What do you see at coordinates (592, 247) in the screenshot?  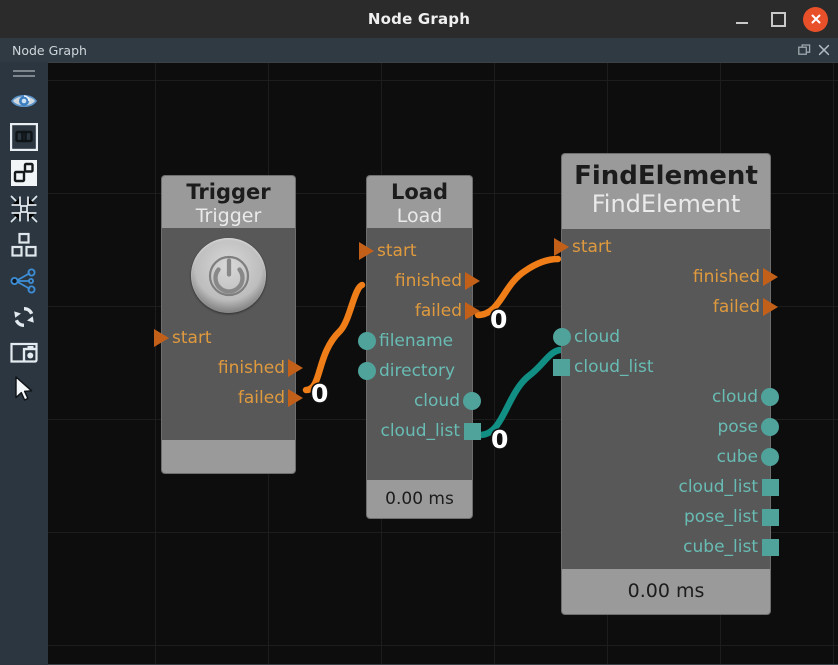 I see `port-label: start` at bounding box center [592, 247].